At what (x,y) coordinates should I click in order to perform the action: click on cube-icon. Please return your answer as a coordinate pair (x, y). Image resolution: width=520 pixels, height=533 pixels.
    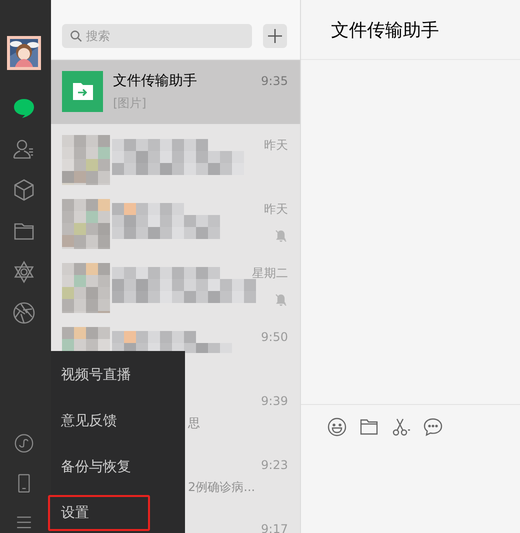
    Looking at the image, I should click on (24, 190).